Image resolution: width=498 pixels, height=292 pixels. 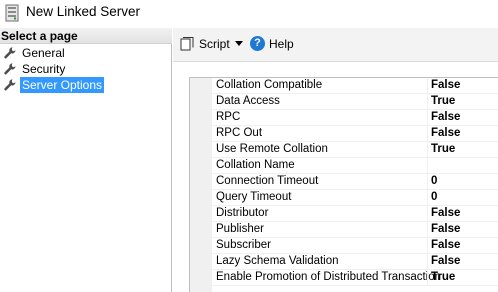 I want to click on property-name: RPC Out, so click(x=239, y=133).